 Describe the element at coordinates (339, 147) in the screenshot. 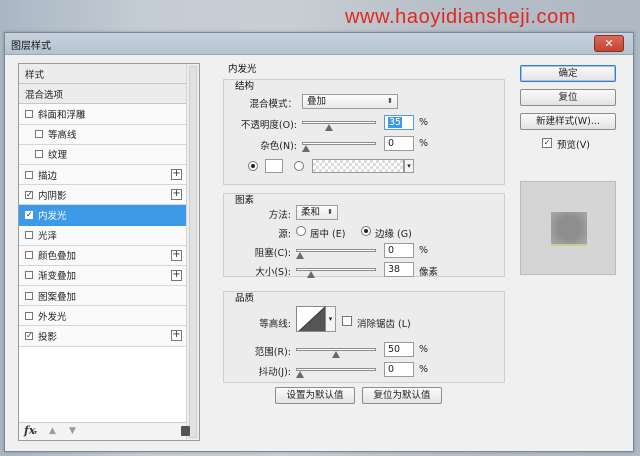

I see `noise-slider` at that location.